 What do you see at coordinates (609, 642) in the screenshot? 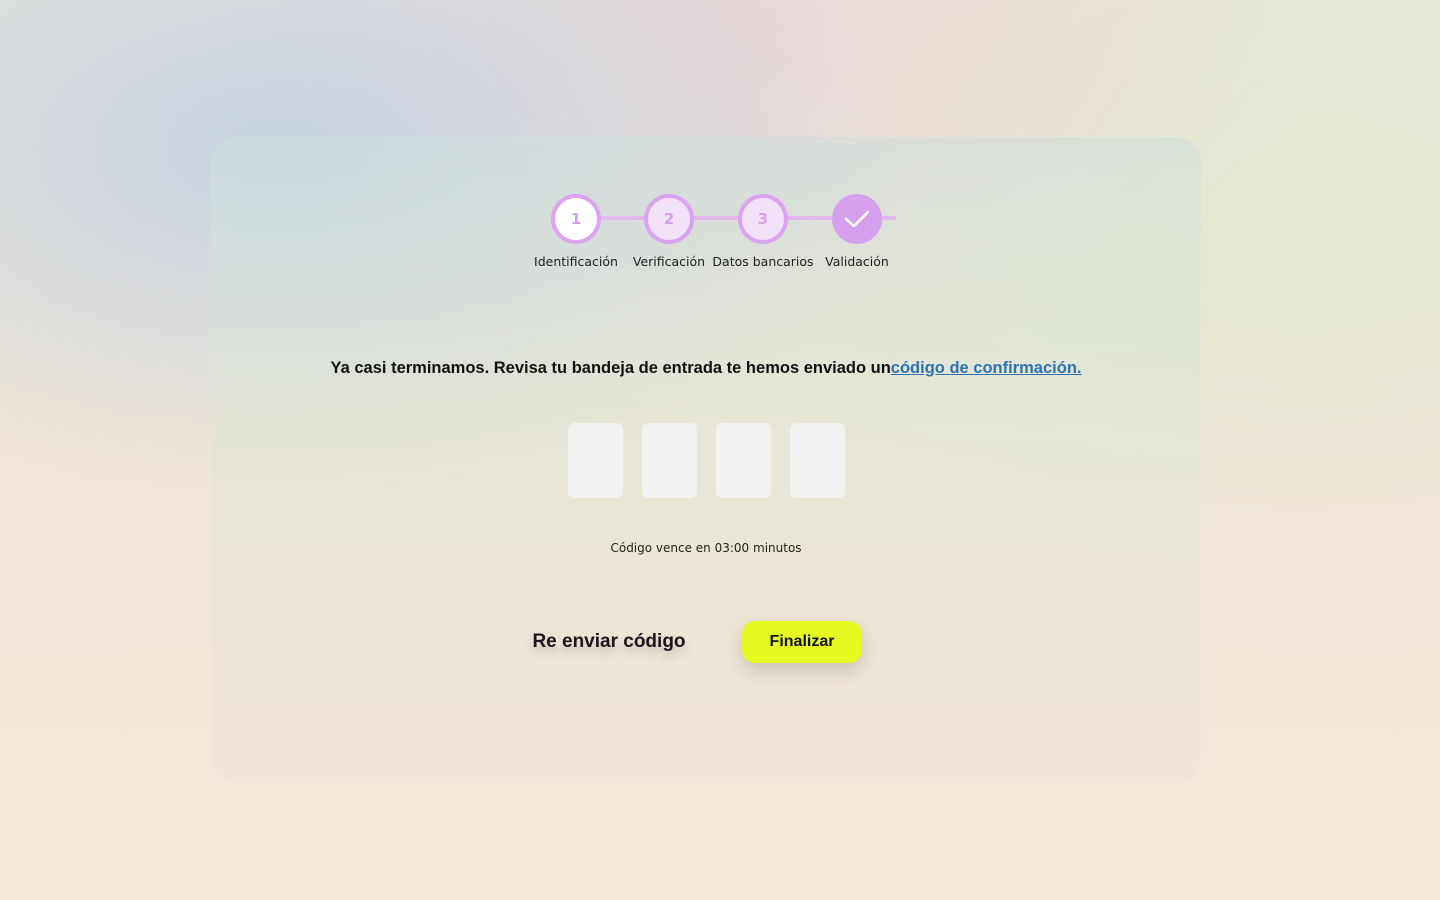
I see `resend-code-button: Re enviar código` at bounding box center [609, 642].